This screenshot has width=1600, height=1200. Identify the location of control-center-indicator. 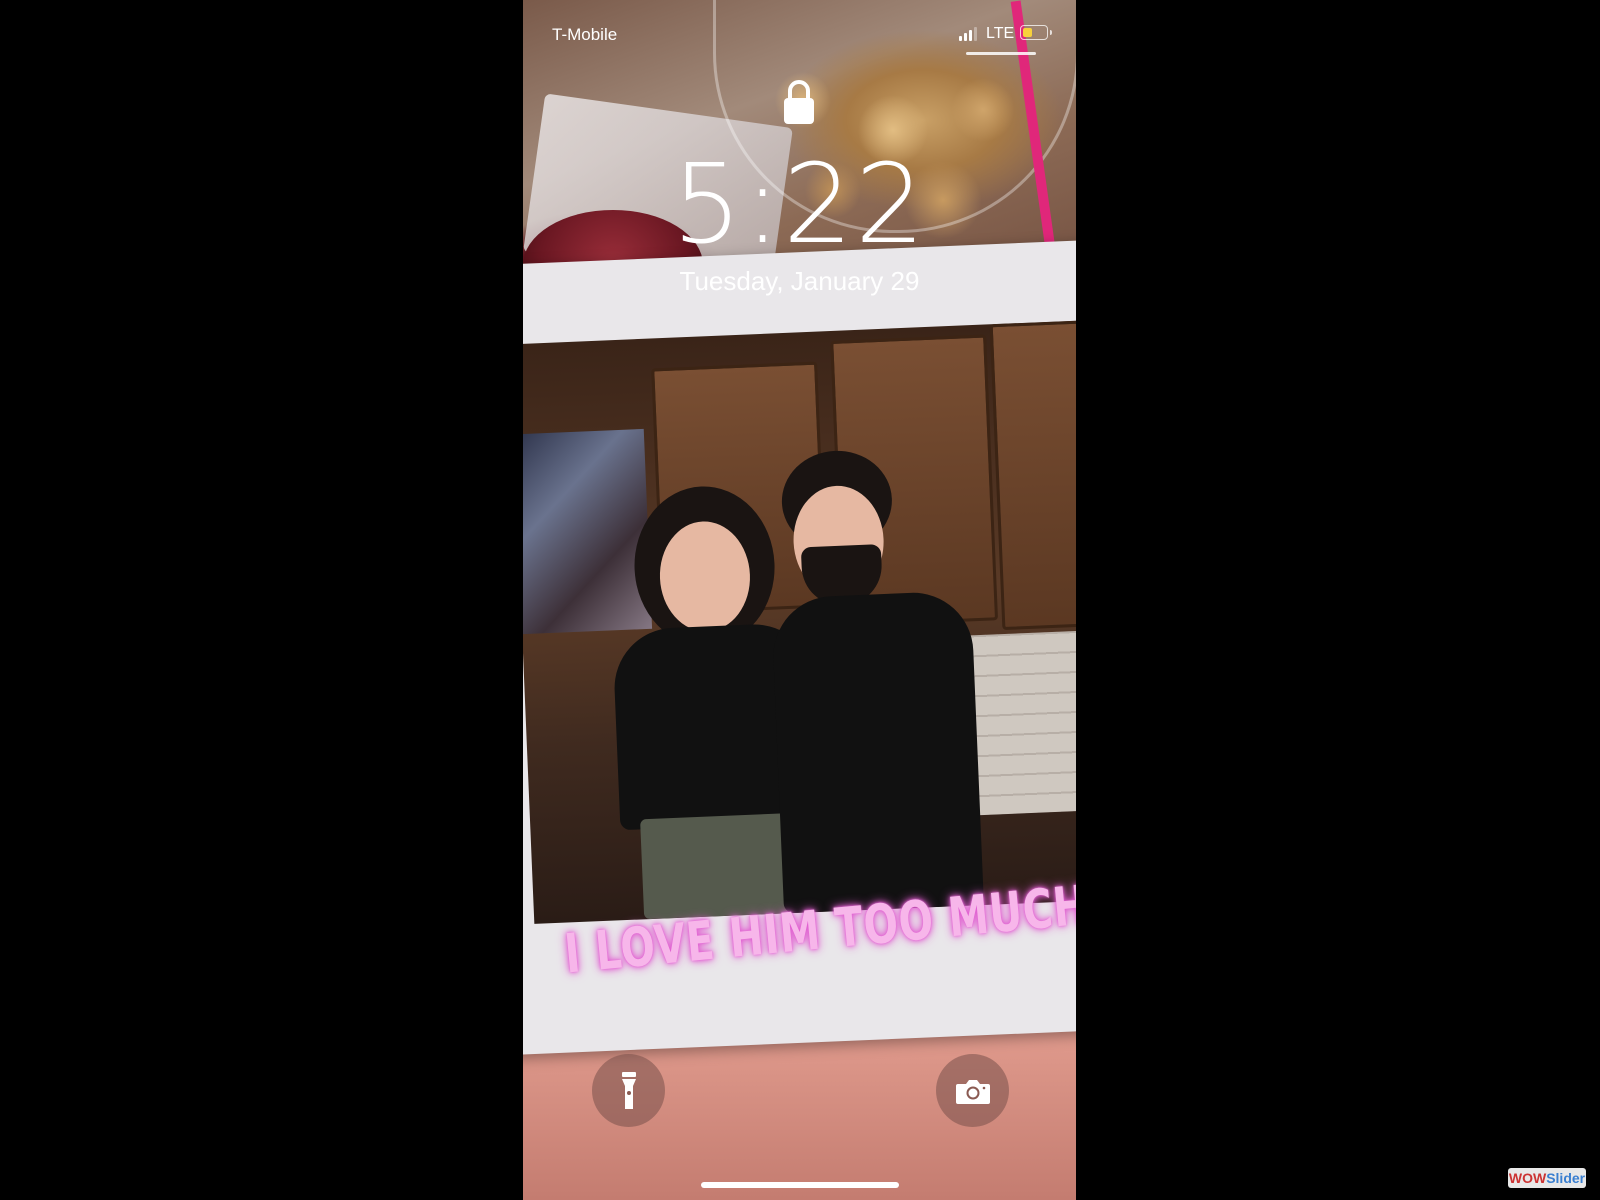
(1001, 53).